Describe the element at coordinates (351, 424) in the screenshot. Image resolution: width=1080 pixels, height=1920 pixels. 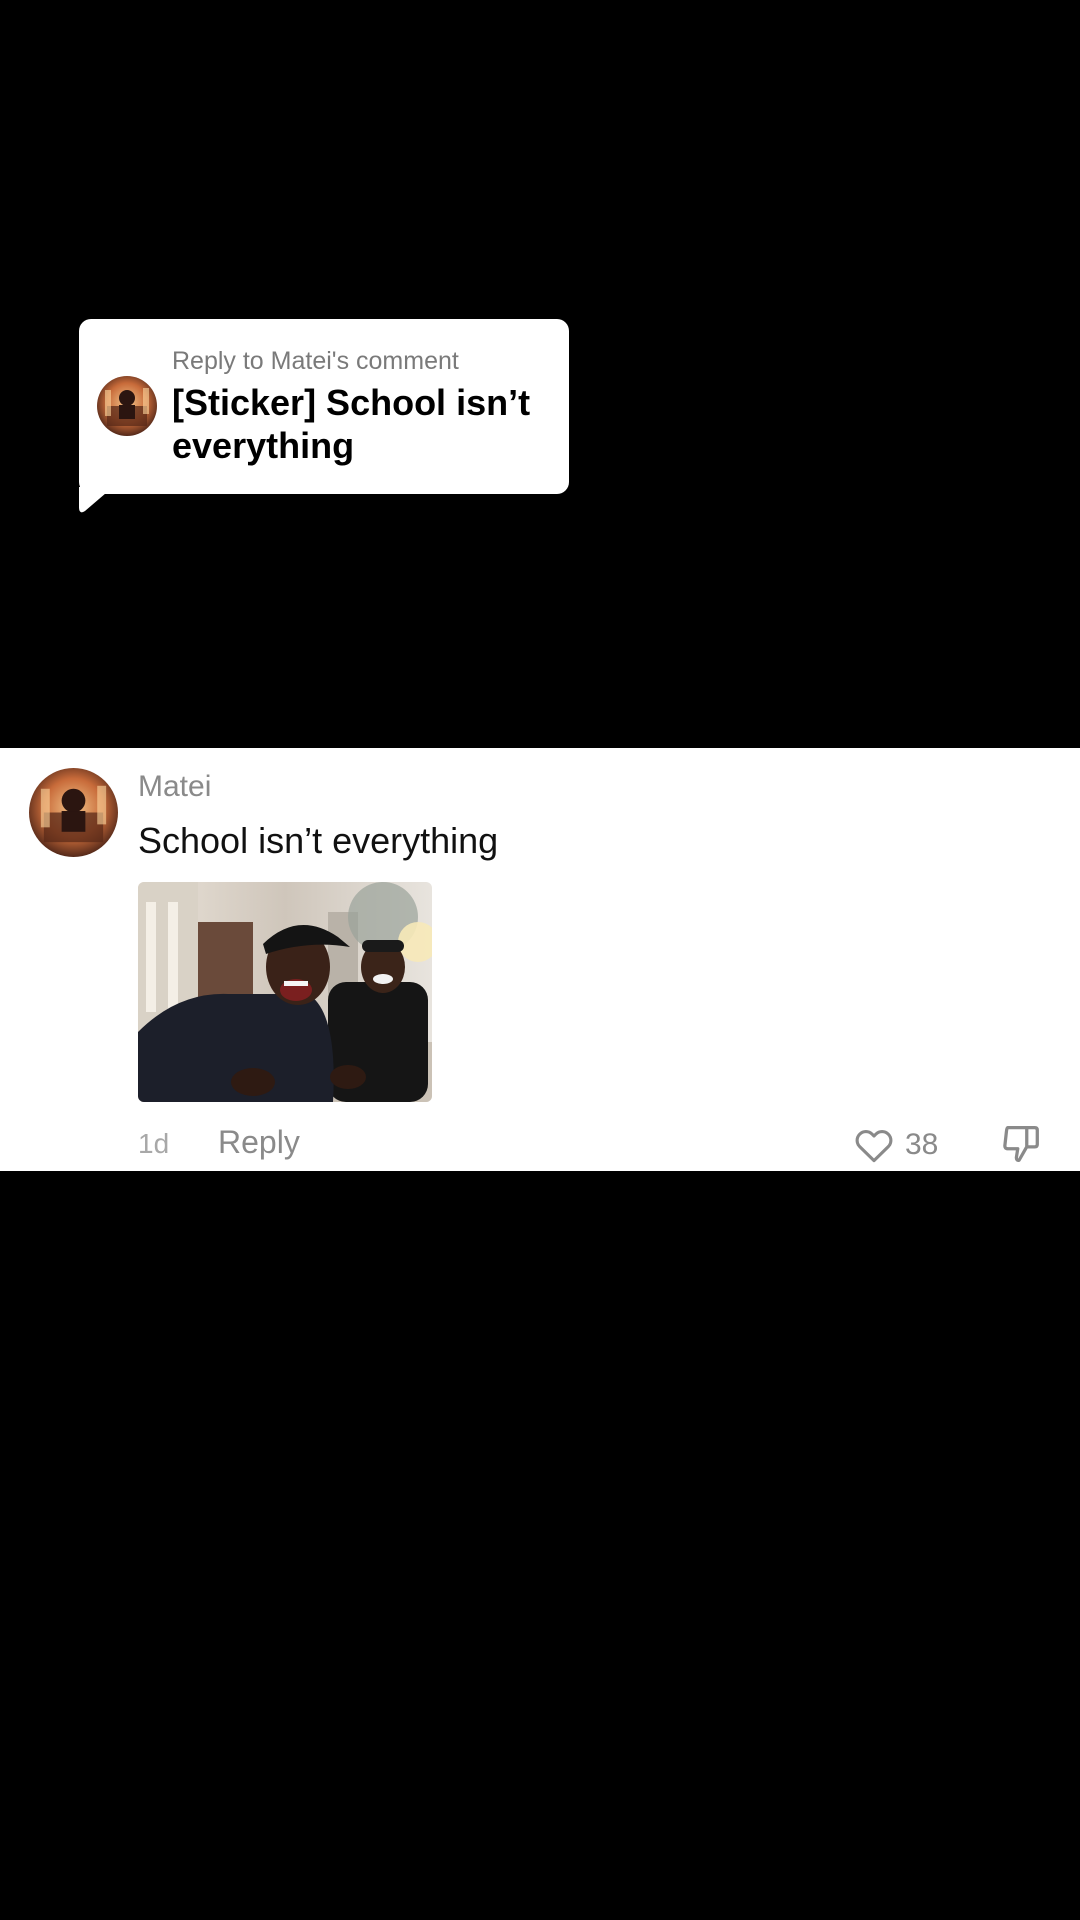
I see `sticker-comment-text: [Sticker] School isn’t everything` at that location.